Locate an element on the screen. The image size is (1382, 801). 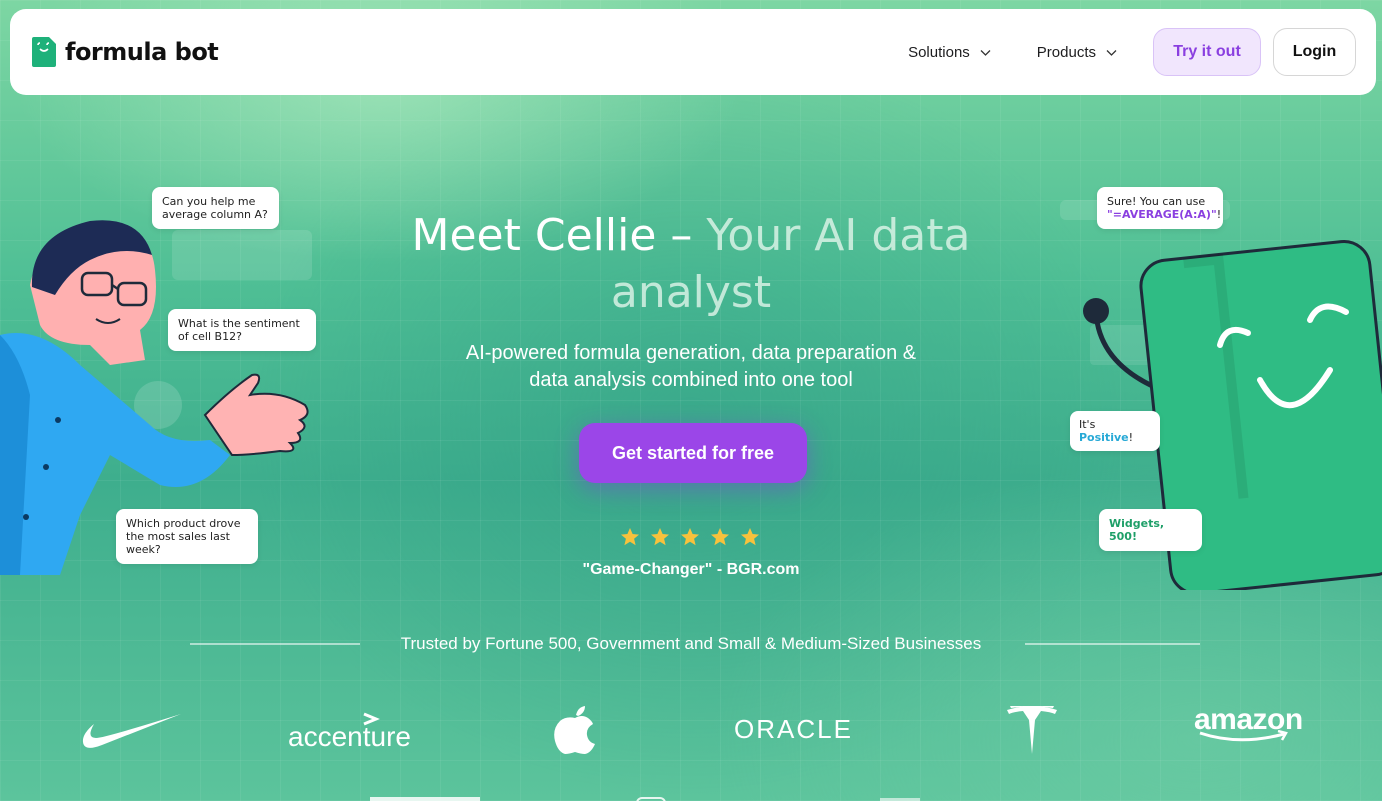
chat-bubble-product-answer: Widgets, 500! is located at coordinates (1150, 530).